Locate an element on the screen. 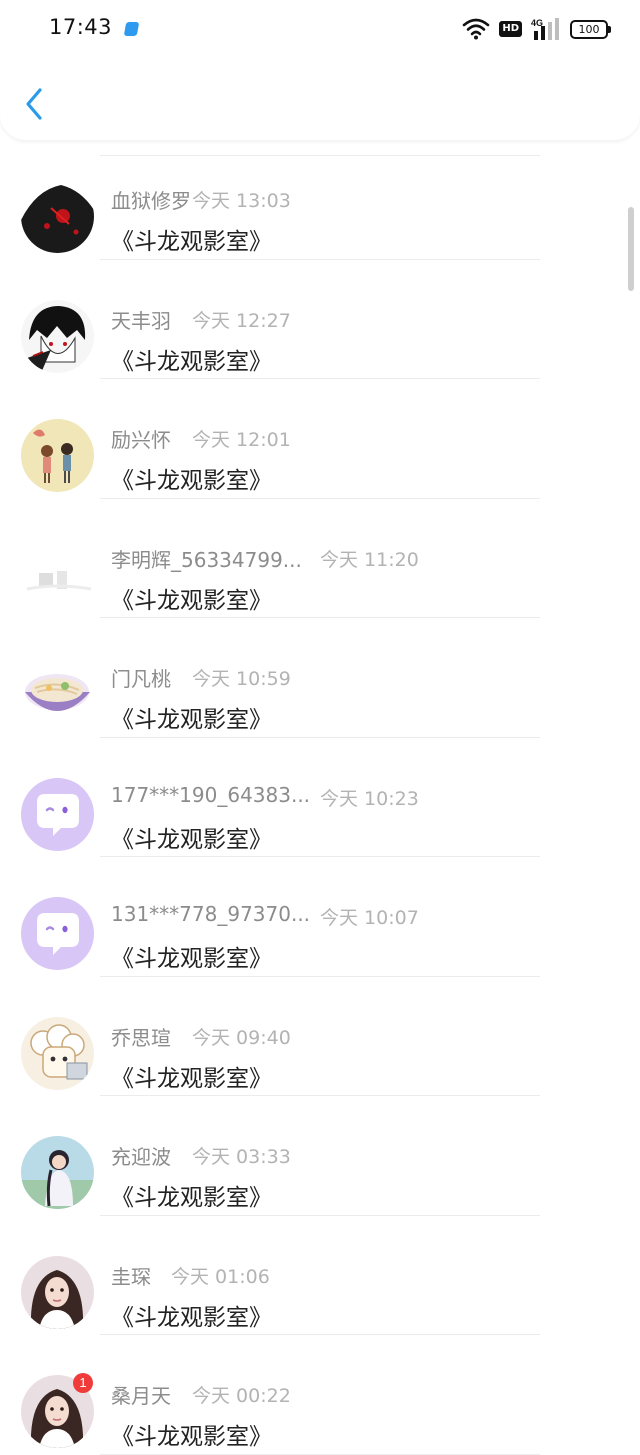  sender-name: 圭琛 is located at coordinates (131, 1276).